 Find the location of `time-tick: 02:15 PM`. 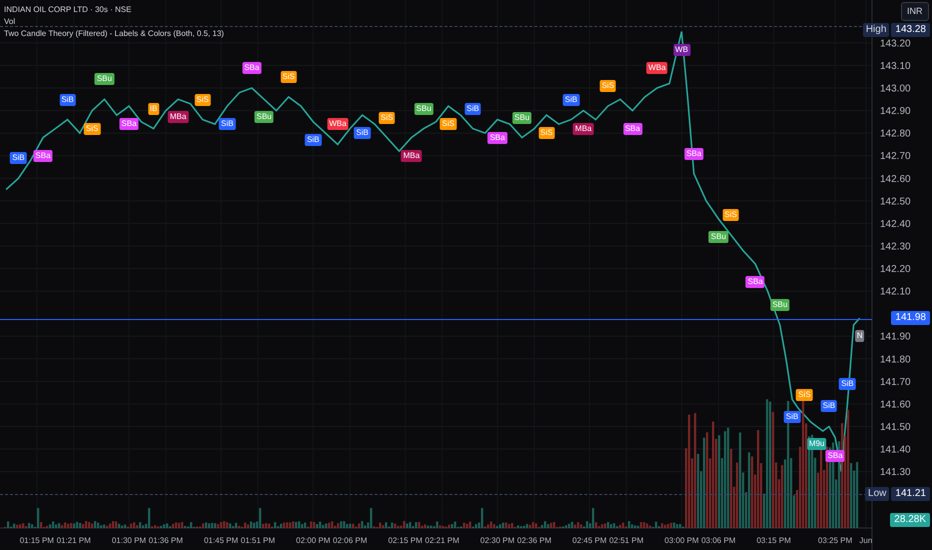

time-tick: 02:15 PM is located at coordinates (405, 540).